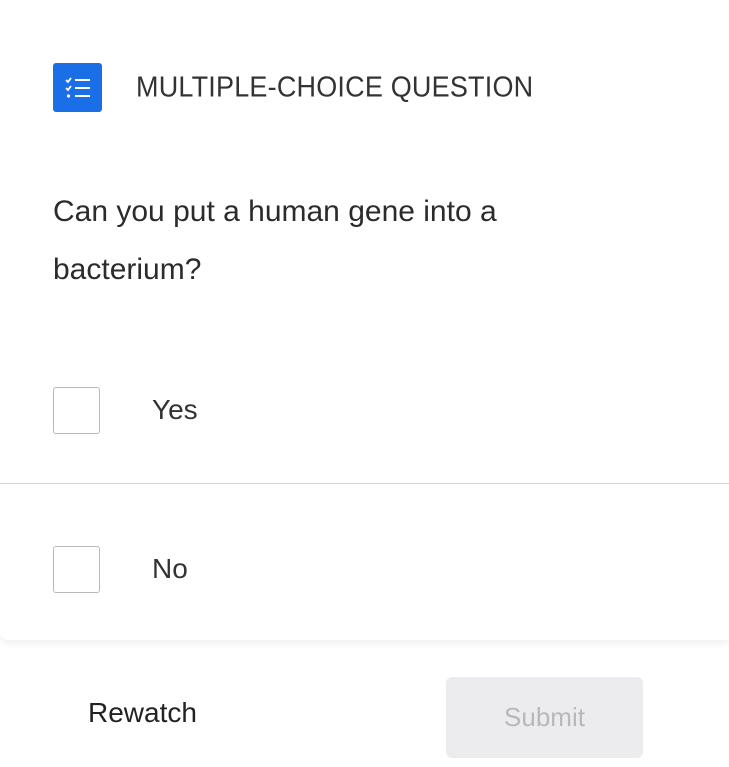 The height and width of the screenshot is (767, 729). I want to click on rewatch-button: Rewatch, so click(142, 713).